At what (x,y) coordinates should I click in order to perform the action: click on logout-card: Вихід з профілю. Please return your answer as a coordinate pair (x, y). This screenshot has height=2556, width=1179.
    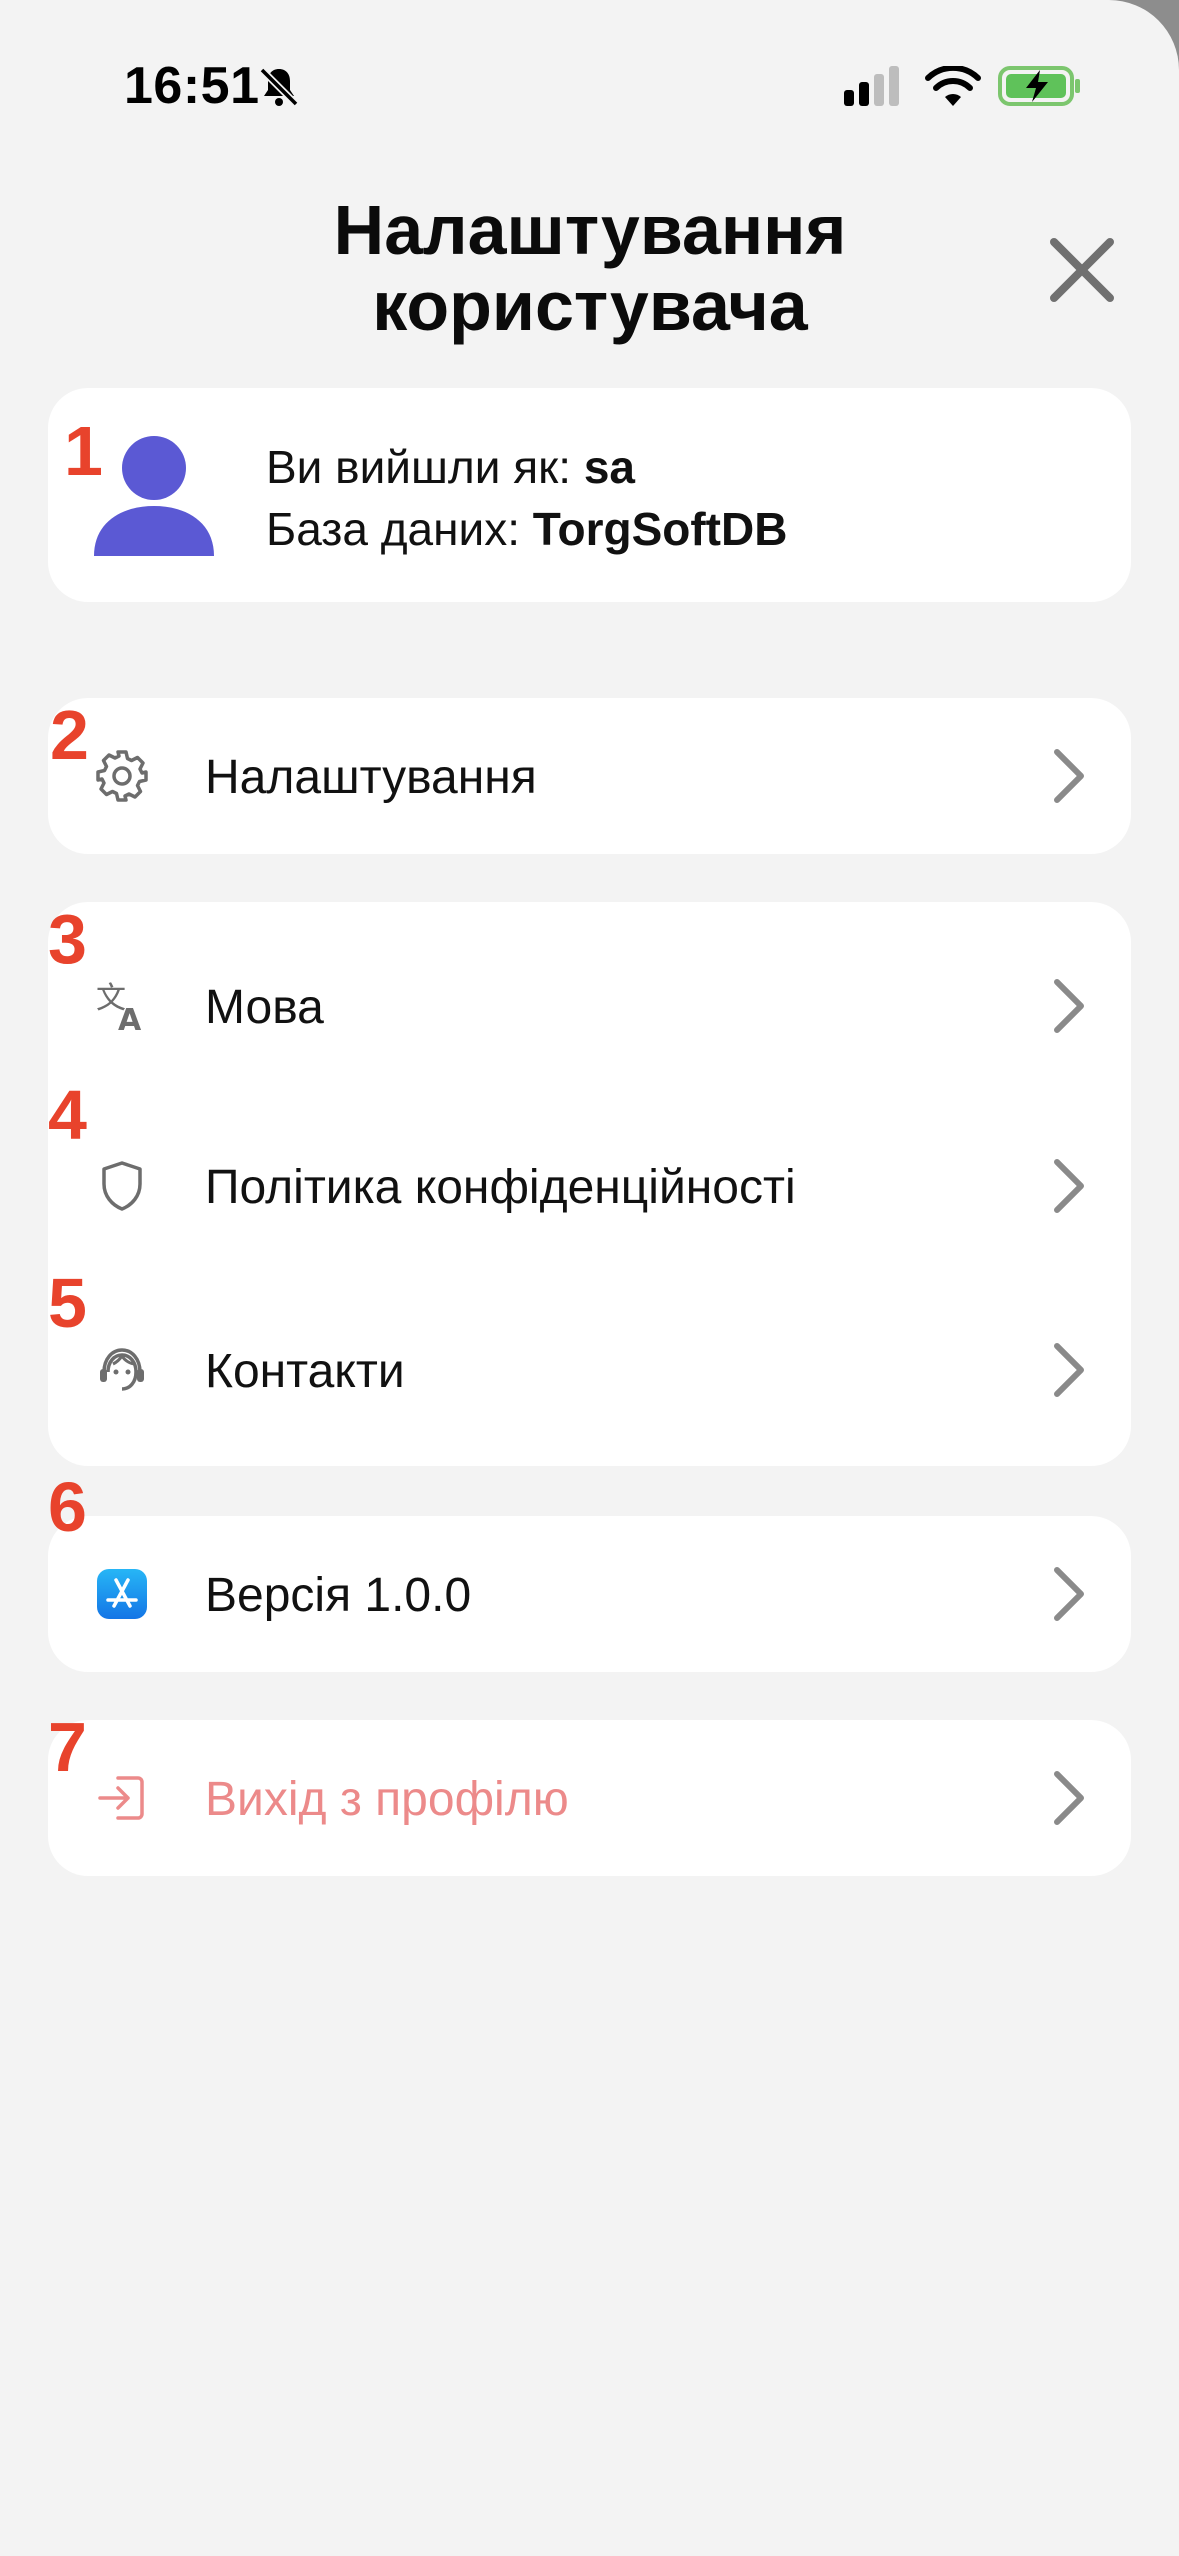
    Looking at the image, I should click on (589, 1798).